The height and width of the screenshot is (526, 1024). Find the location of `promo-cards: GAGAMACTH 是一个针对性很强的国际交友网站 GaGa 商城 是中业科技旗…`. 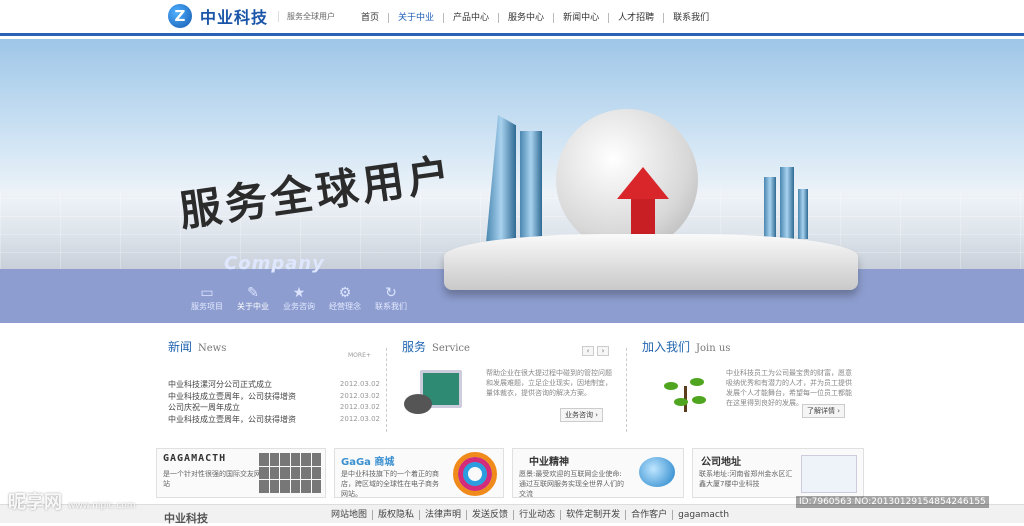

promo-cards: GAGAMACTH 是一个针对性很强的国际交友网站 GaGa 商城 是中业科技旗… is located at coordinates (510, 473).